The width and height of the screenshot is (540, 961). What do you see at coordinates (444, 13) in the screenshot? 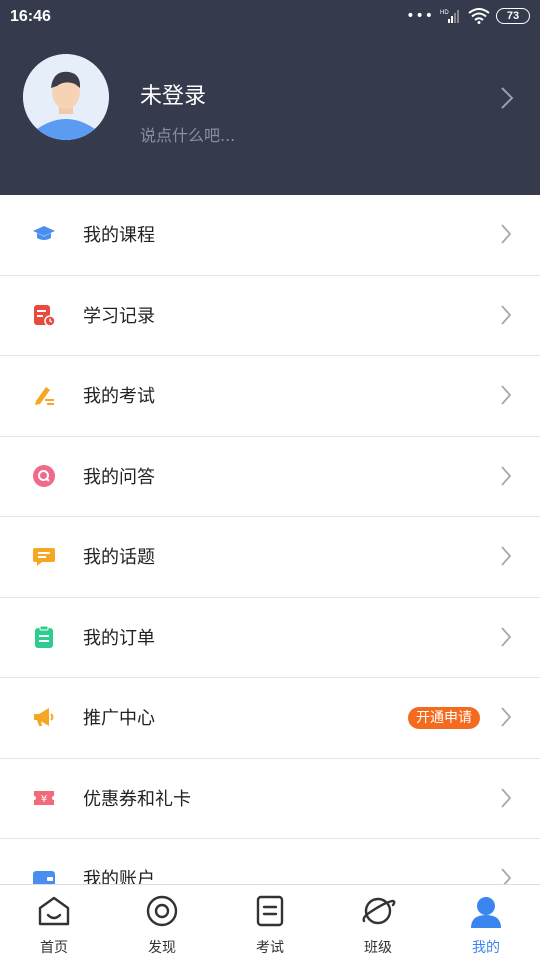
I see `svg-text: HD` at bounding box center [444, 13].